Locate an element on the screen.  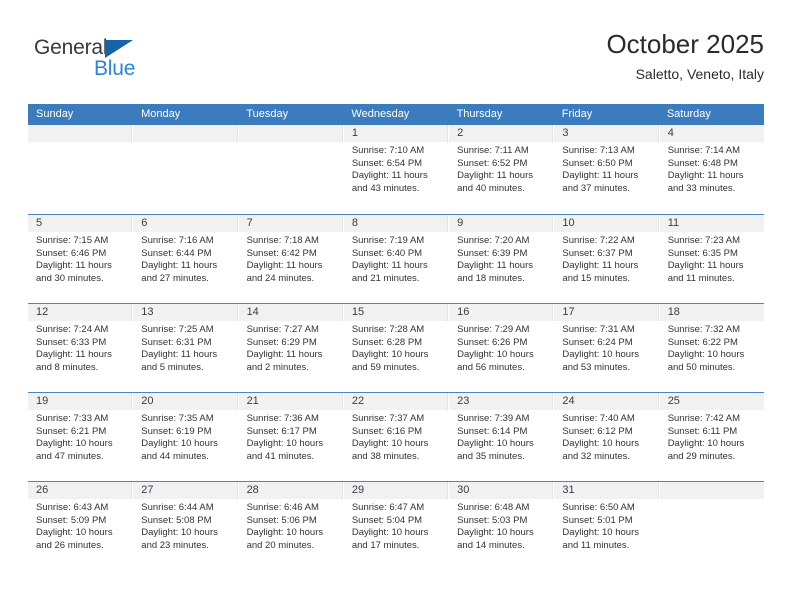
weekday-header-friday: Friday is located at coordinates (577, 114).